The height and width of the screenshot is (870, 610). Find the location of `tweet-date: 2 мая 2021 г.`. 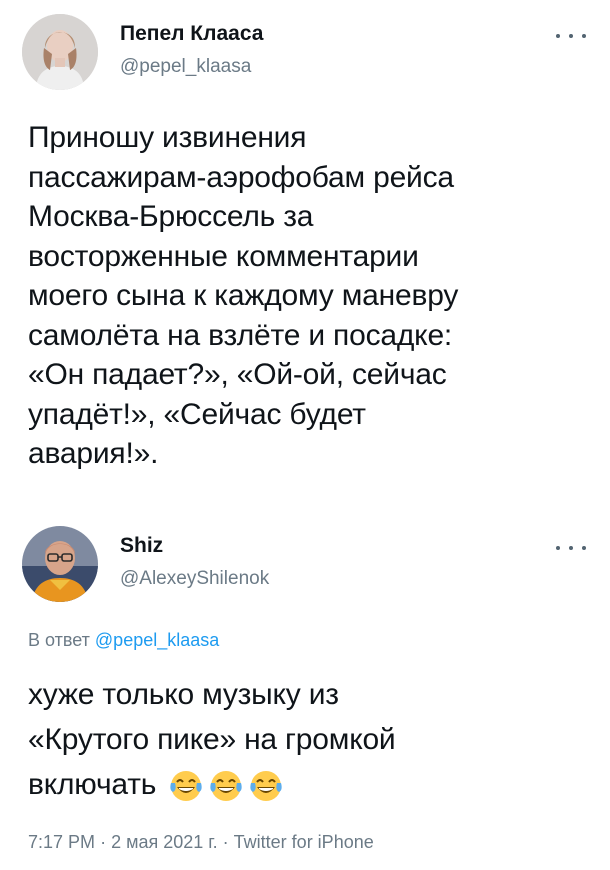

tweet-date: 2 мая 2021 г. is located at coordinates (164, 842).